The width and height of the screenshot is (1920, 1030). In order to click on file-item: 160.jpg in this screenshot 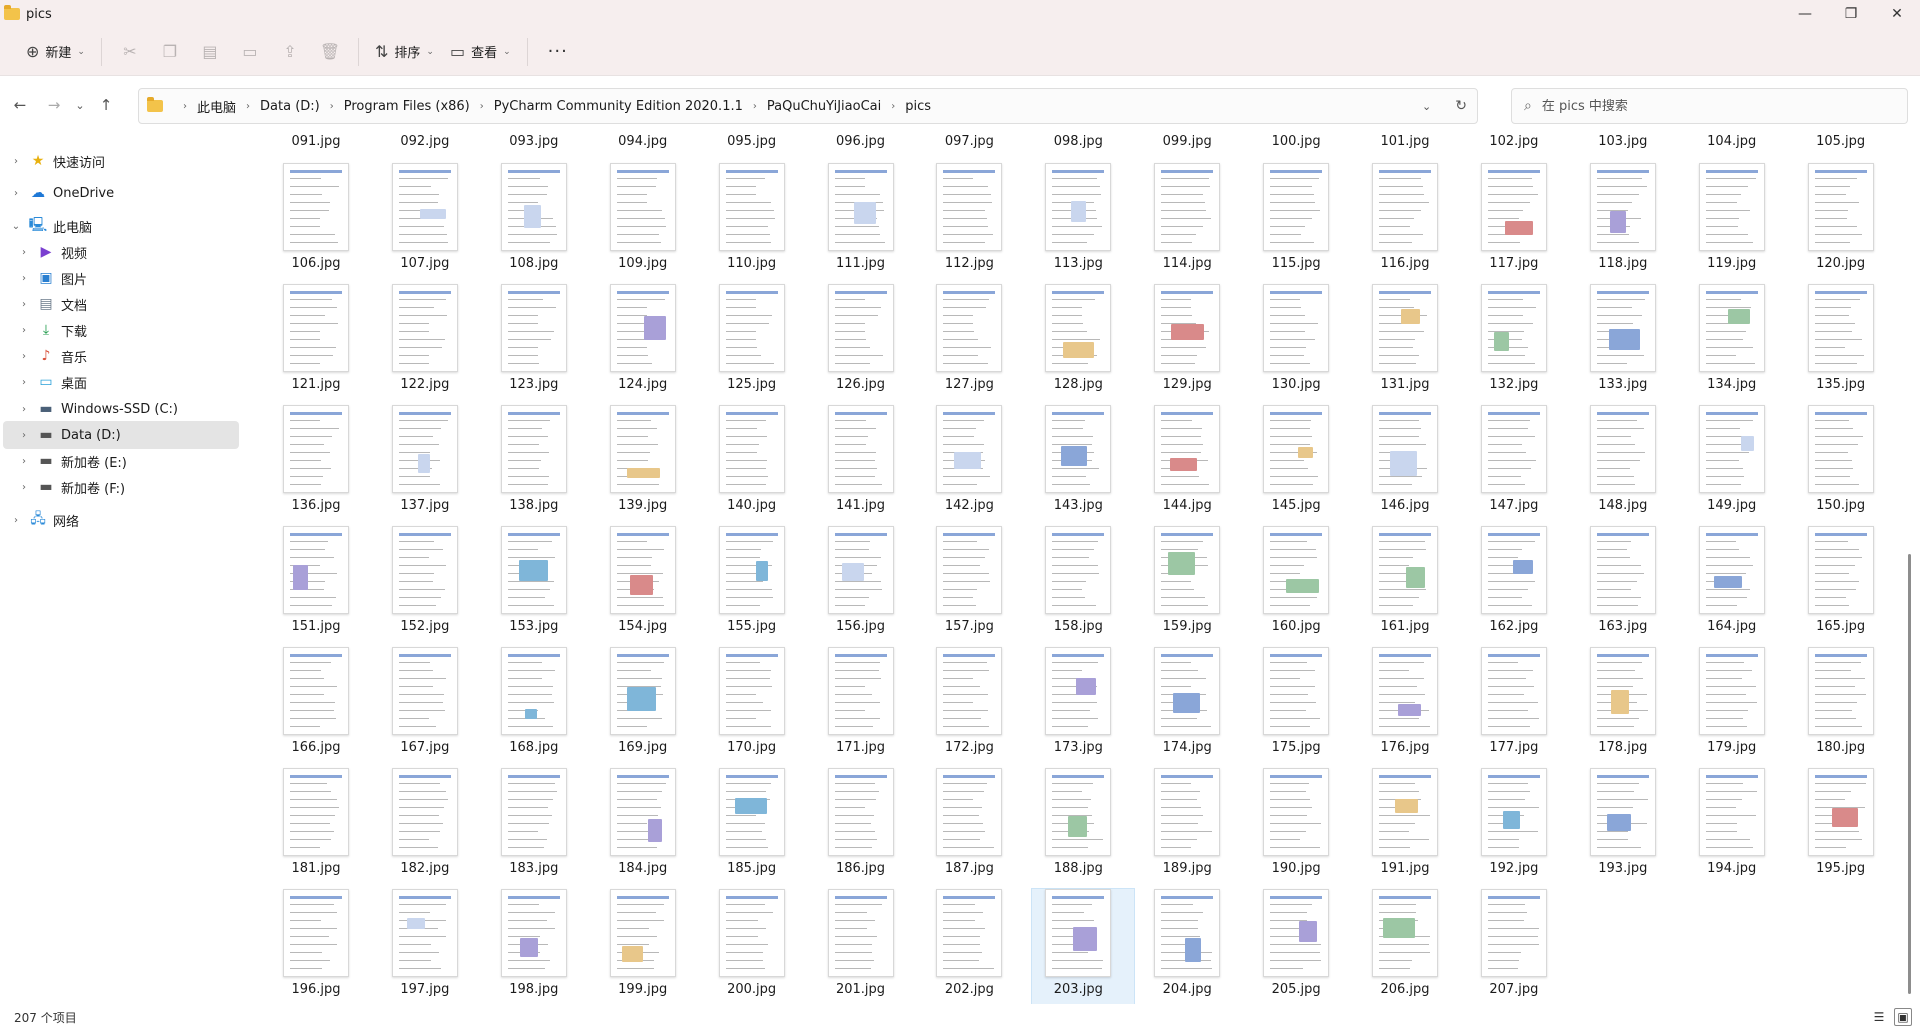, I will do `click(1301, 584)`.